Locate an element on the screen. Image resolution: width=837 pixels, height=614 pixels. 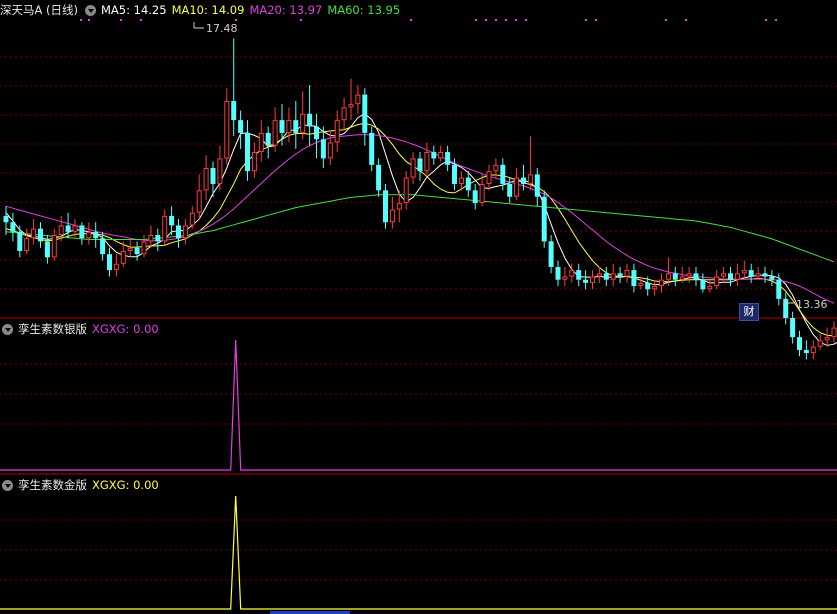
sub2-header: 孪生素数金版 XGXG: 0.00 is located at coordinates (82, 485).